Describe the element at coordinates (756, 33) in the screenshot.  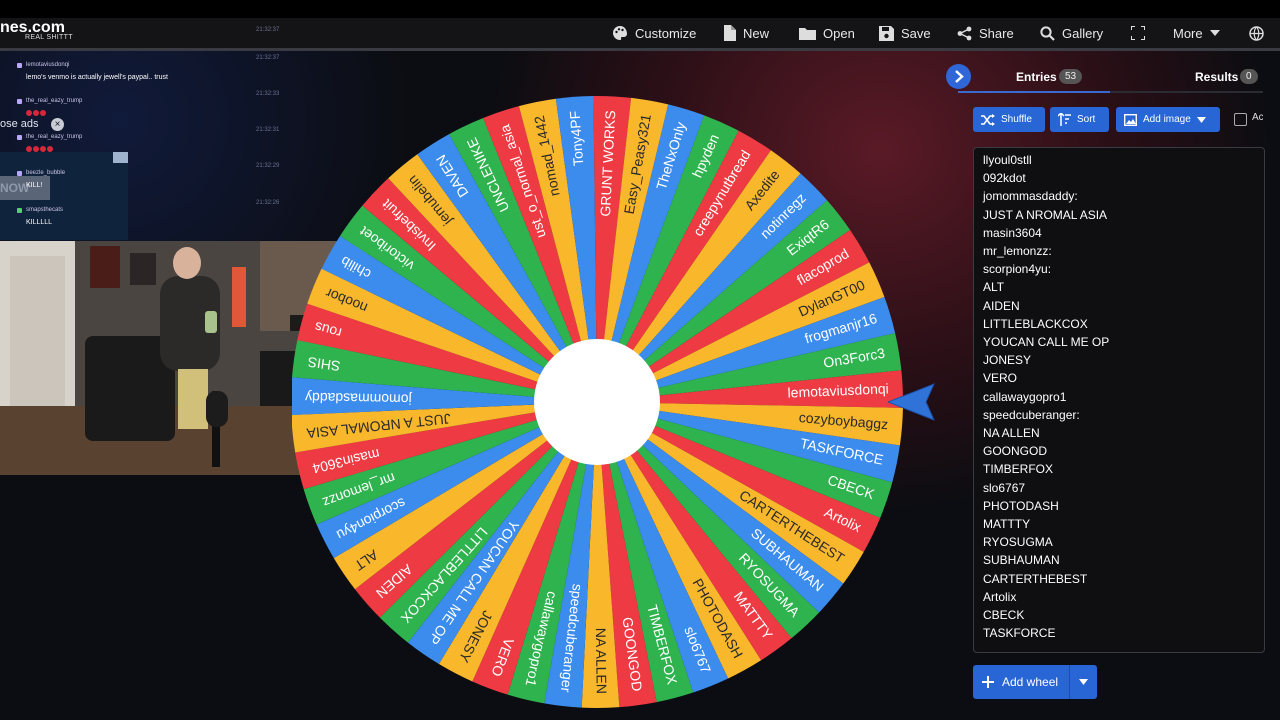
I see `new-label: New` at that location.